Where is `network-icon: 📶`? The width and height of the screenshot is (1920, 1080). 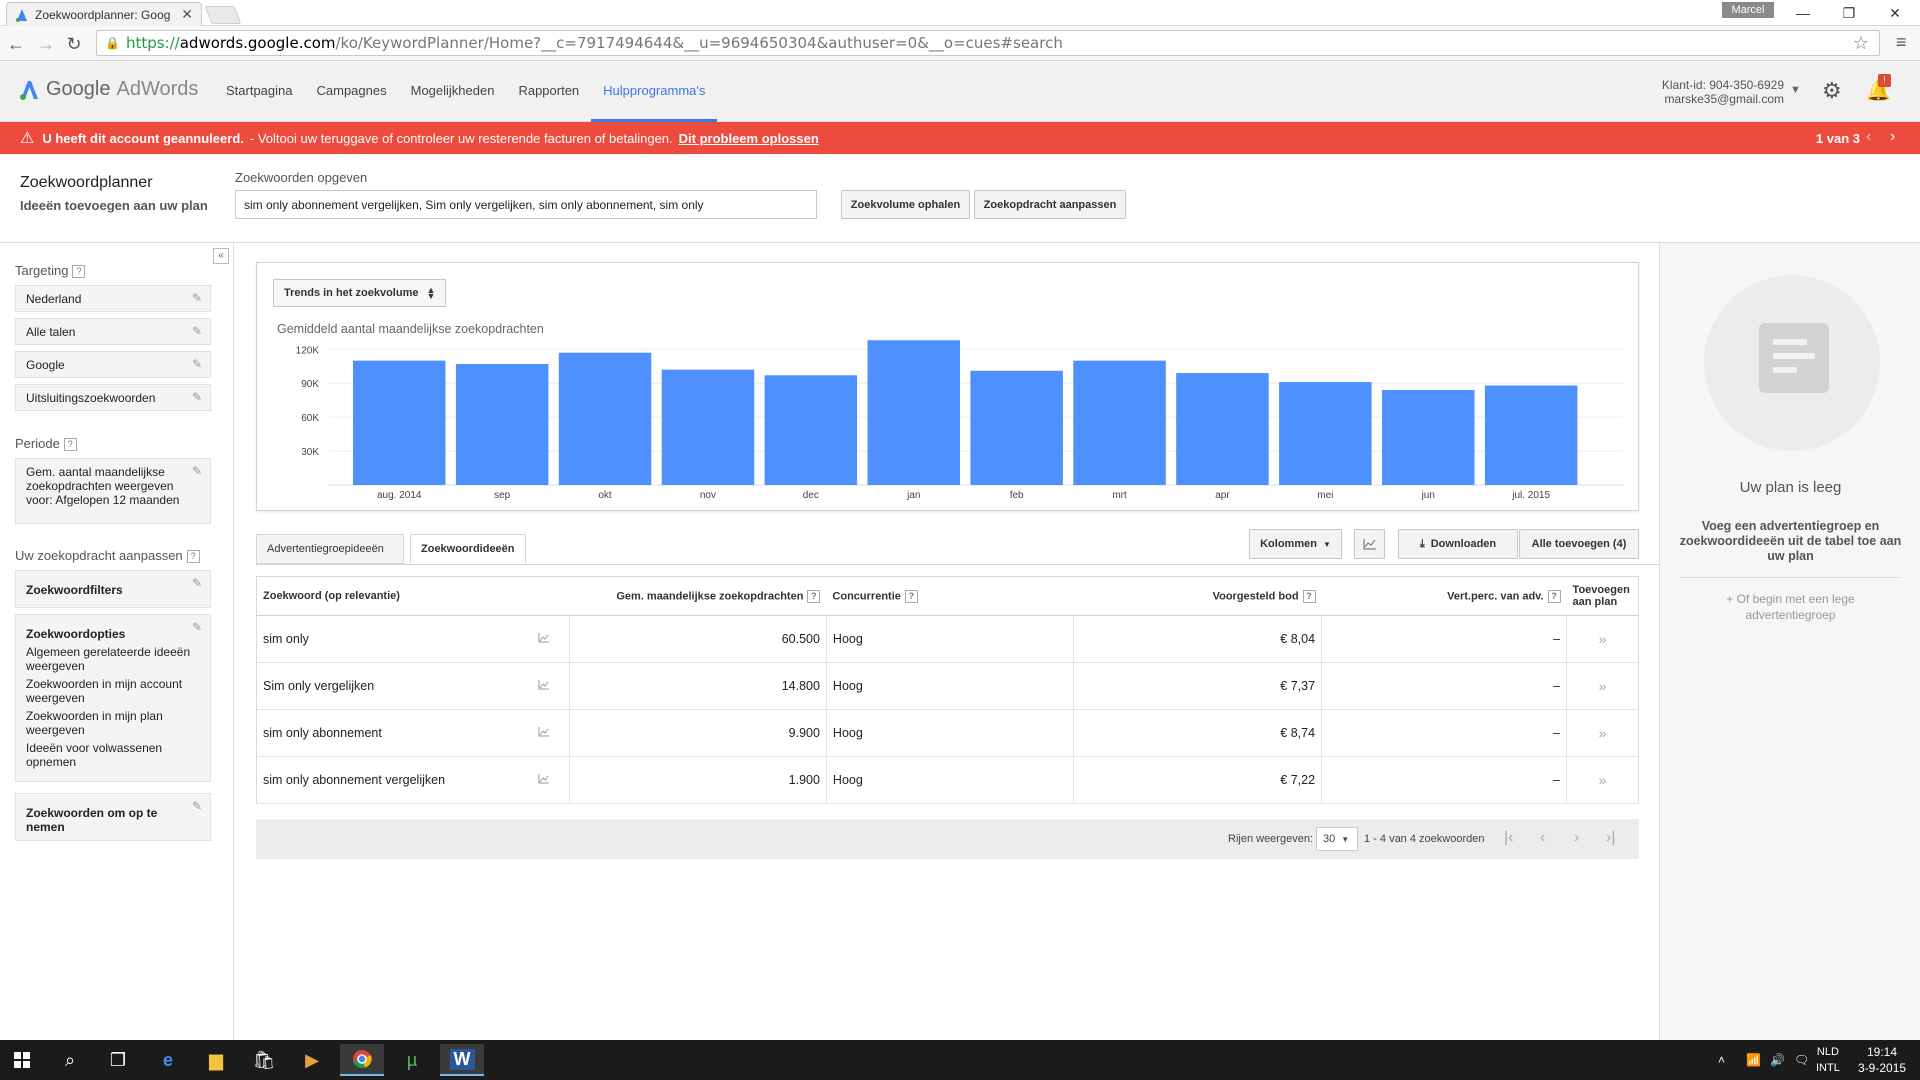
network-icon: 📶 is located at coordinates (1753, 1060).